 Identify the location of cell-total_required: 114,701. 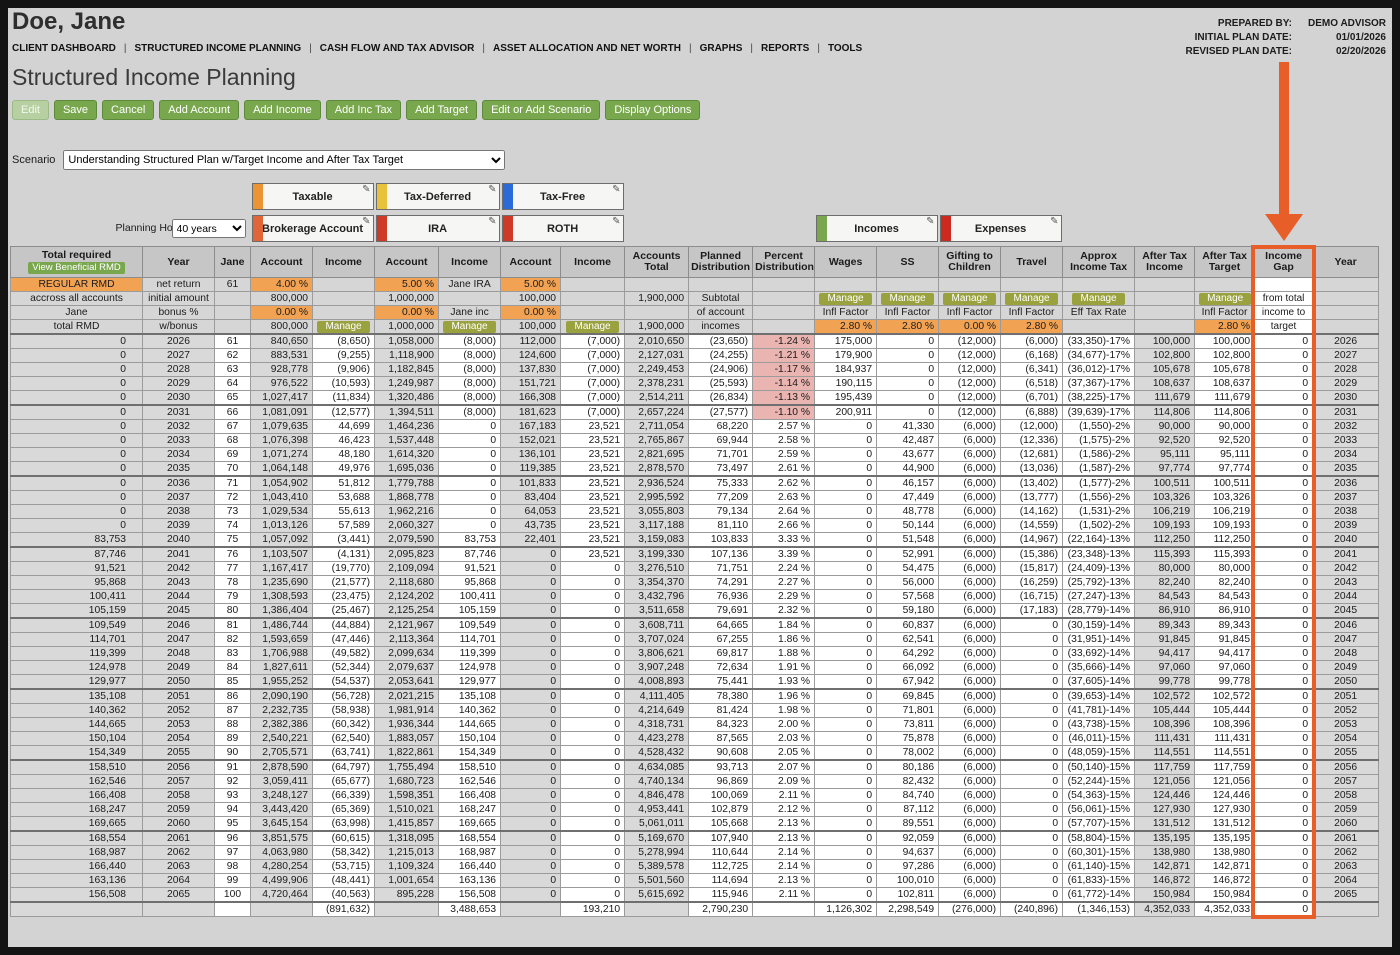
(76, 639).